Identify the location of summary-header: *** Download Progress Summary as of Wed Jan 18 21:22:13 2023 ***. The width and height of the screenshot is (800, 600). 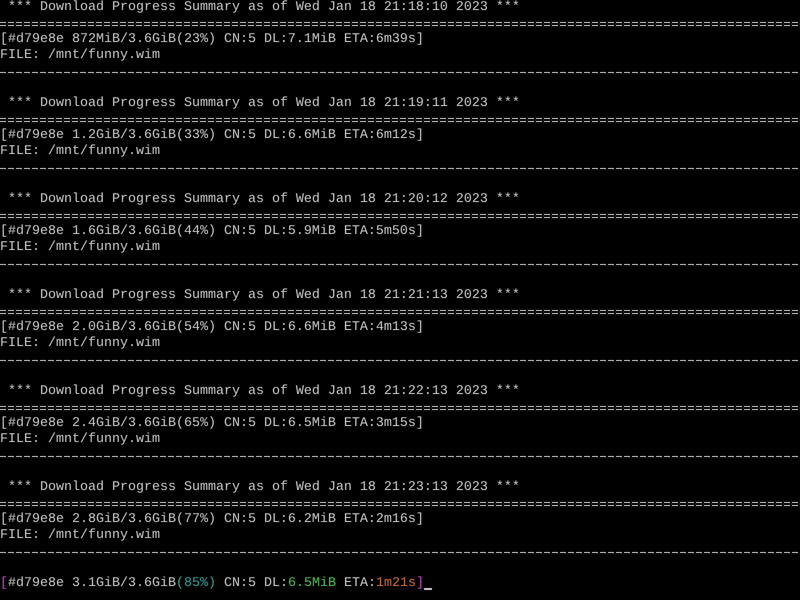
(263, 392).